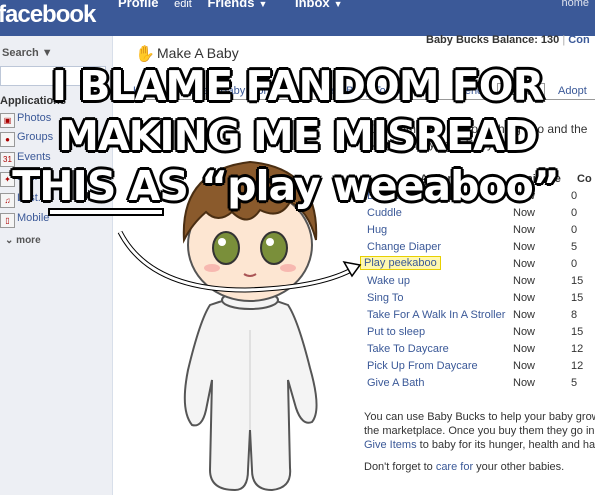 Image resolution: width=595 pixels, height=495 pixels. I want to click on meme-line-3: THIS AS “play weeaboo”, so click(291, 186).